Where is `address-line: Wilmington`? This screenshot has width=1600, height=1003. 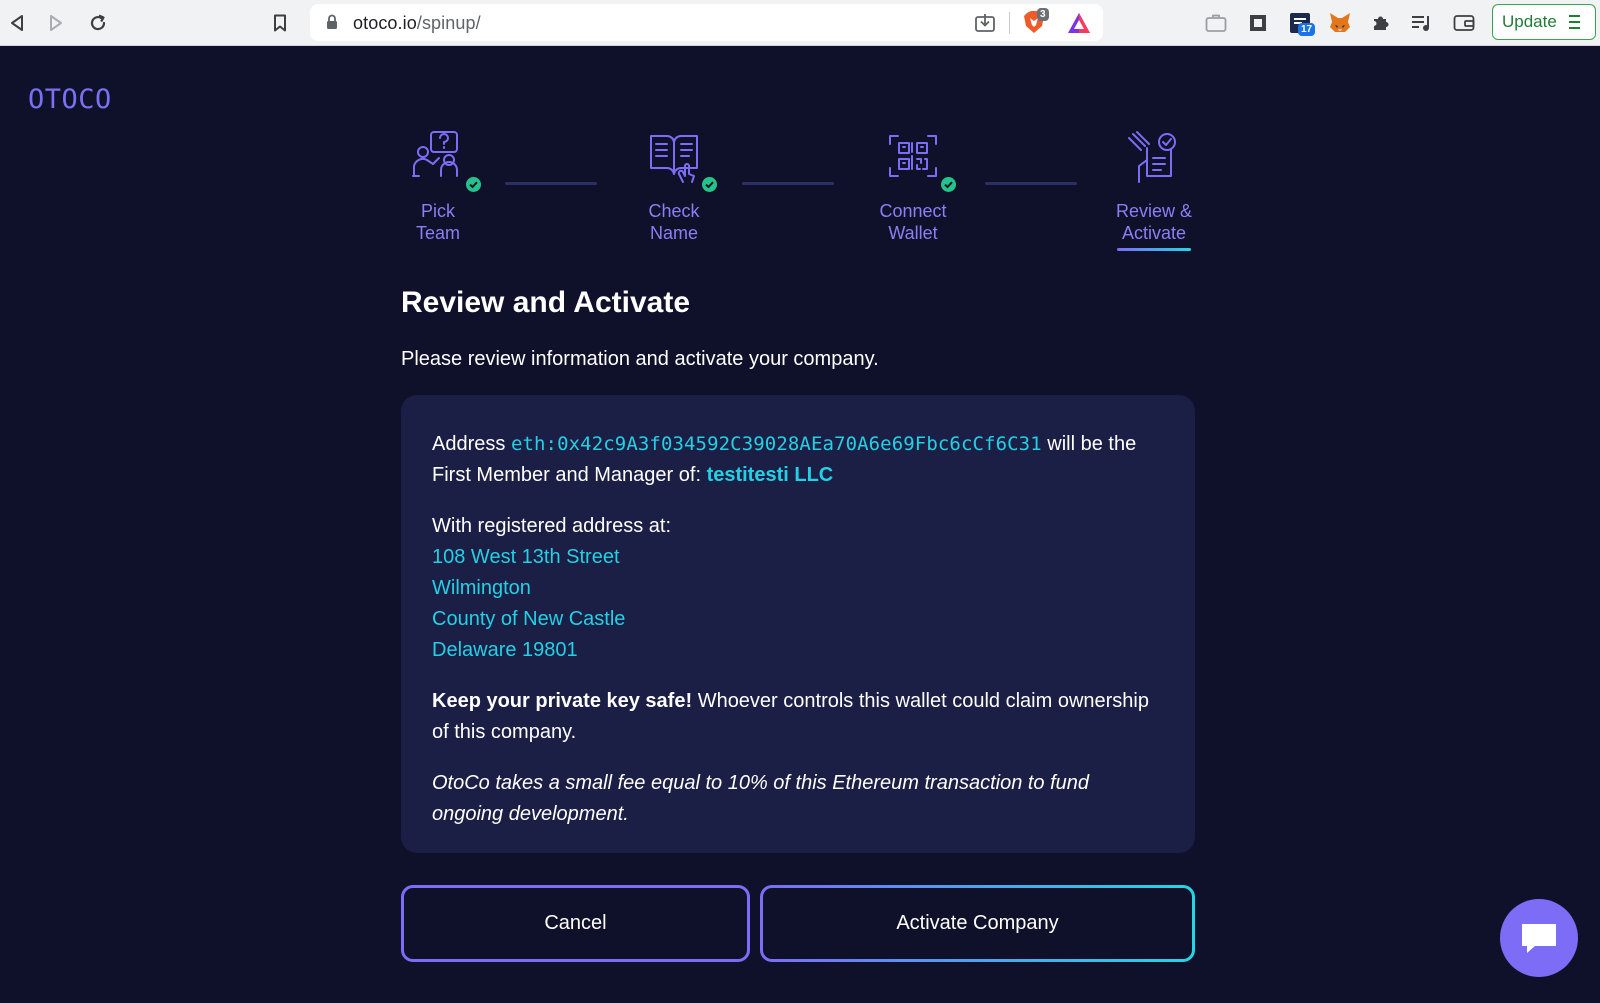
address-line: Wilmington is located at coordinates (481, 588).